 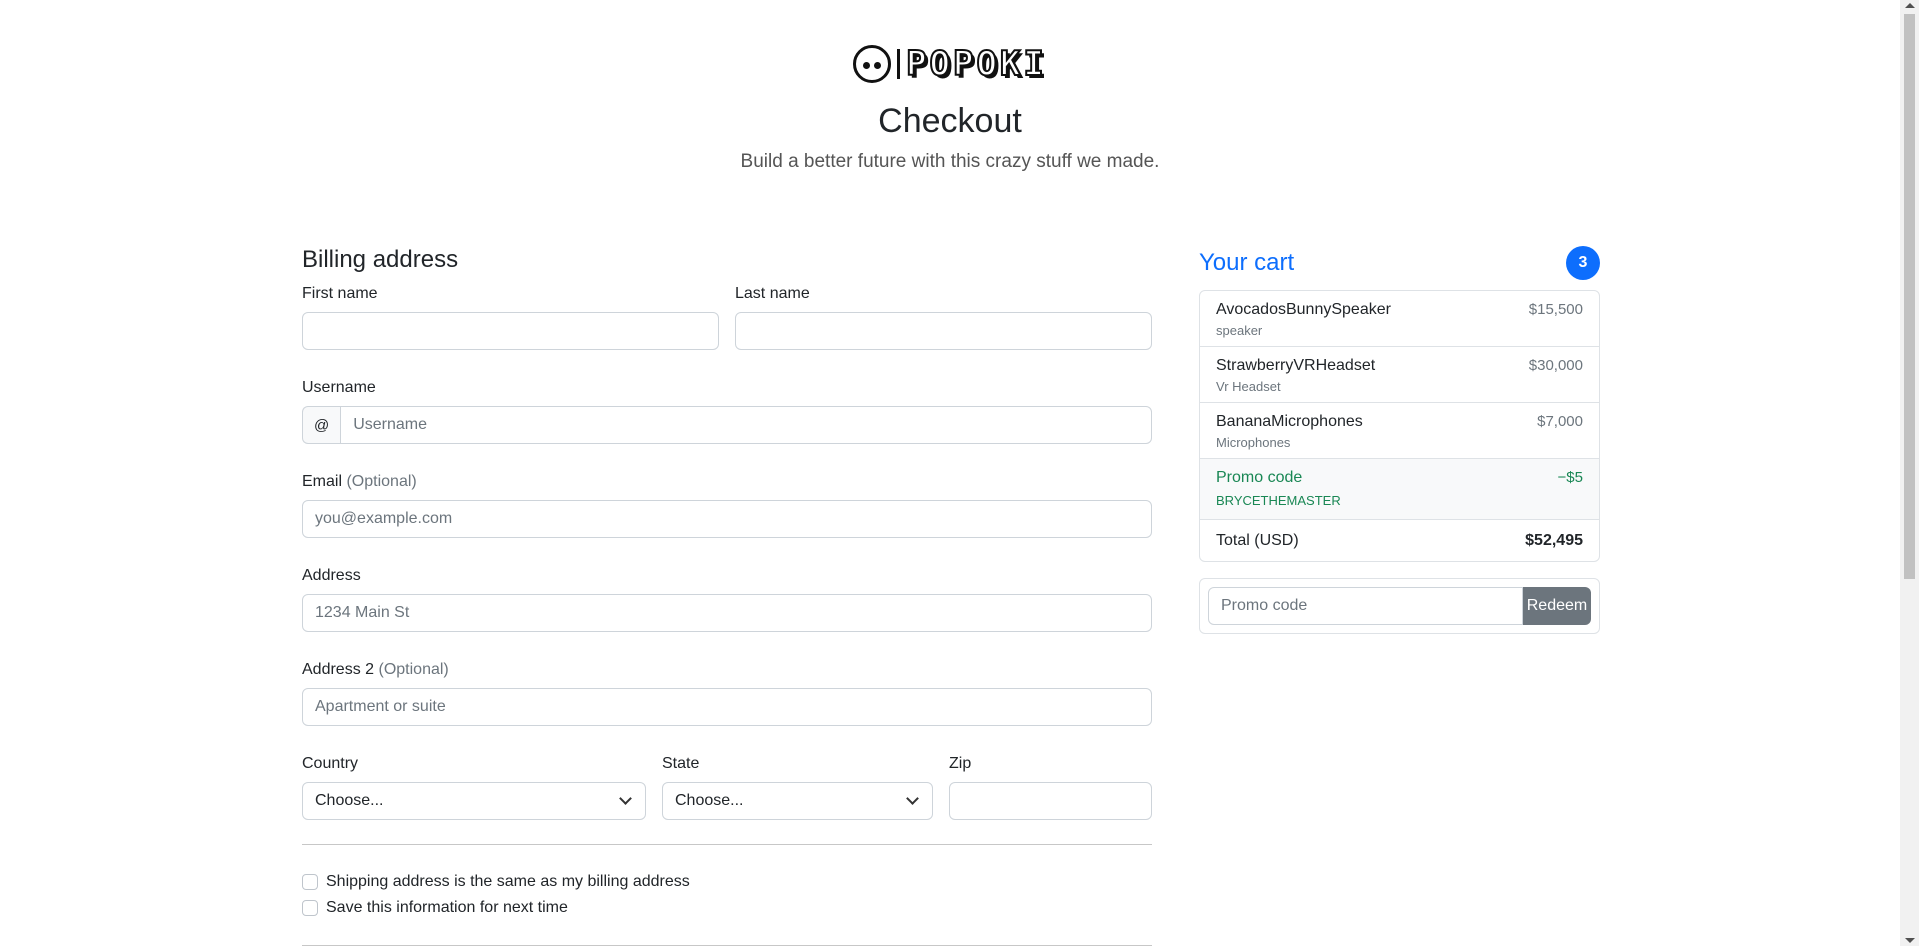 What do you see at coordinates (727, 519) in the screenshot?
I see `email-input` at bounding box center [727, 519].